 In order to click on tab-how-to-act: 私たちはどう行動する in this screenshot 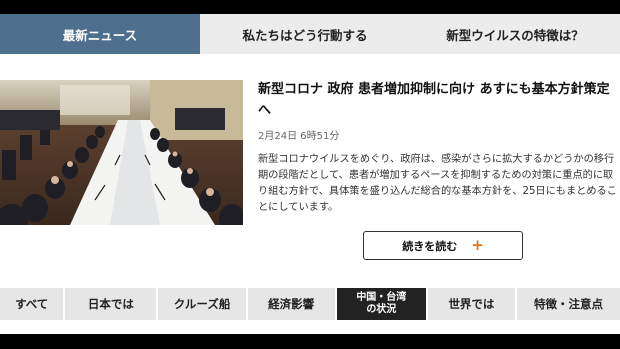, I will do `click(305, 34)`.